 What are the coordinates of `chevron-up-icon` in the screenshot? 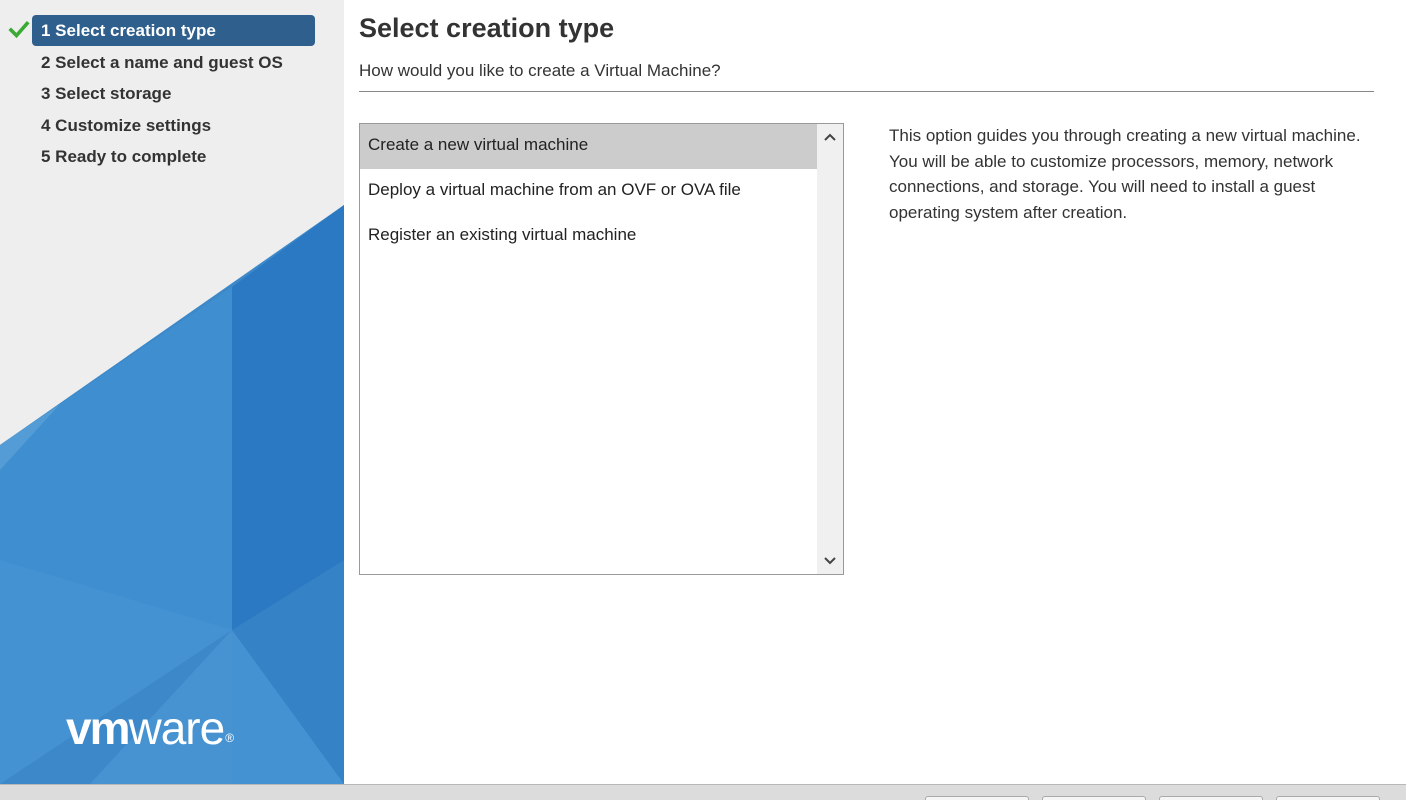 It's located at (830, 137).